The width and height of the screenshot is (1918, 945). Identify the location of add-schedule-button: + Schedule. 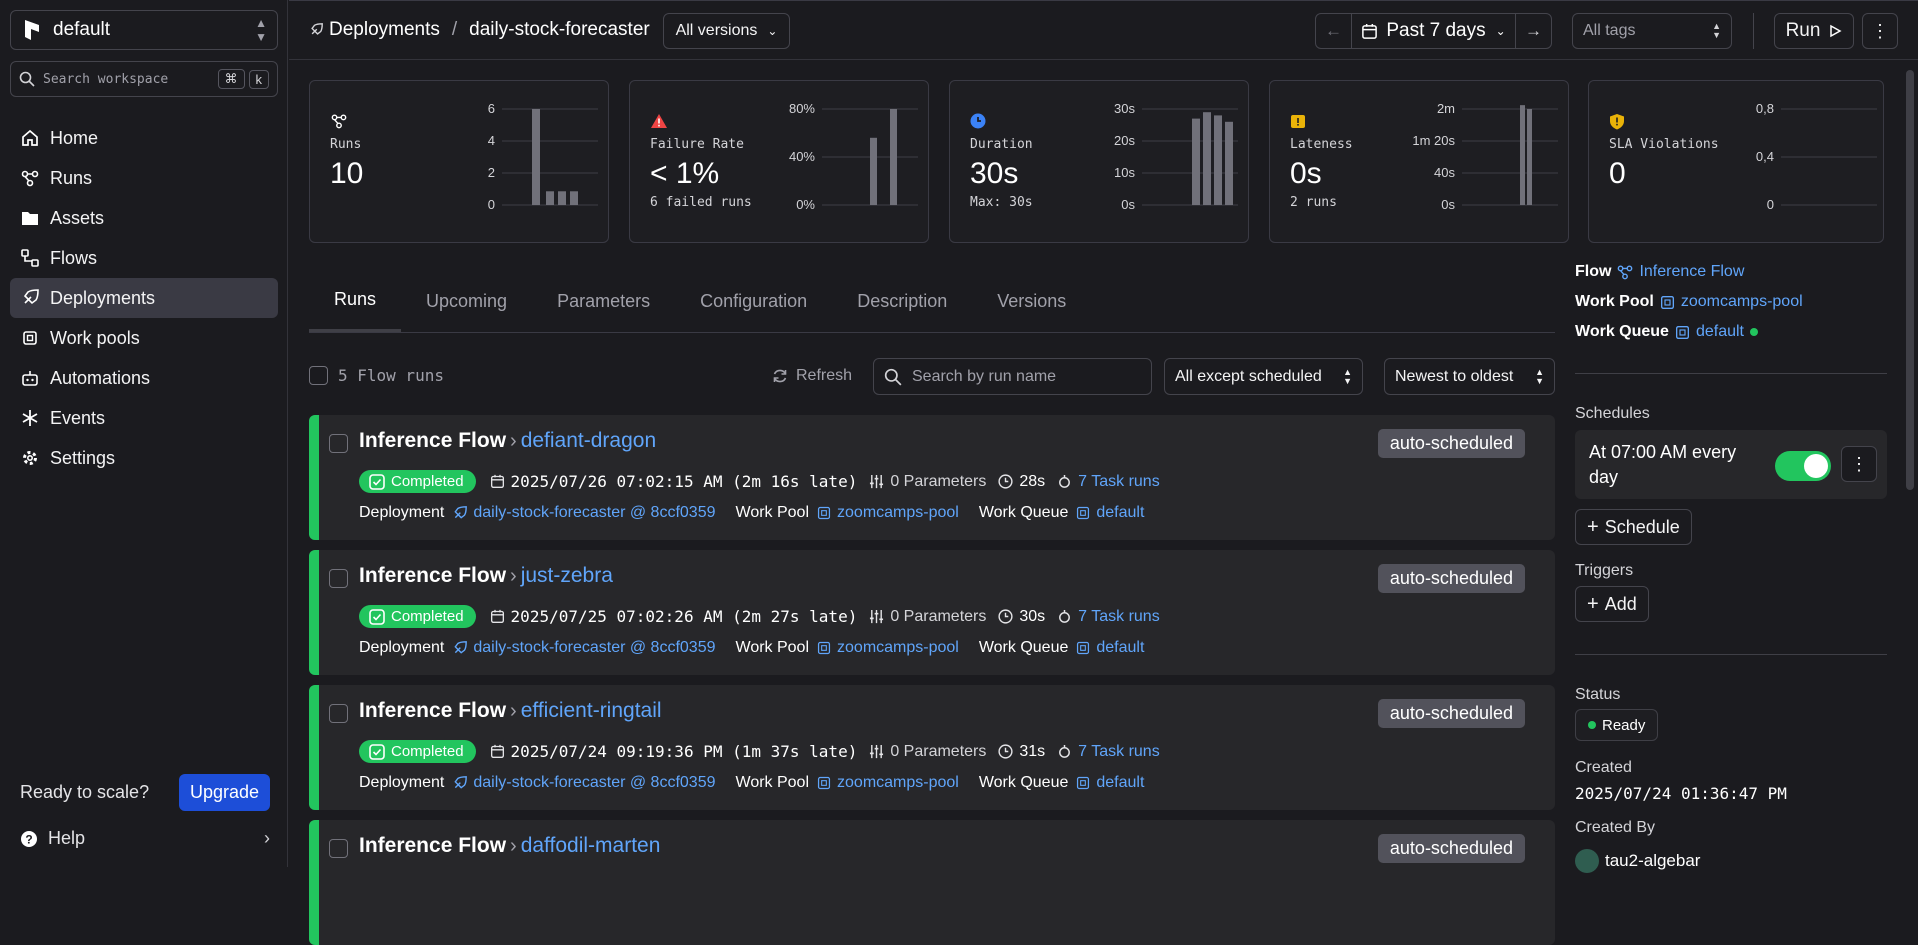
(1633, 527).